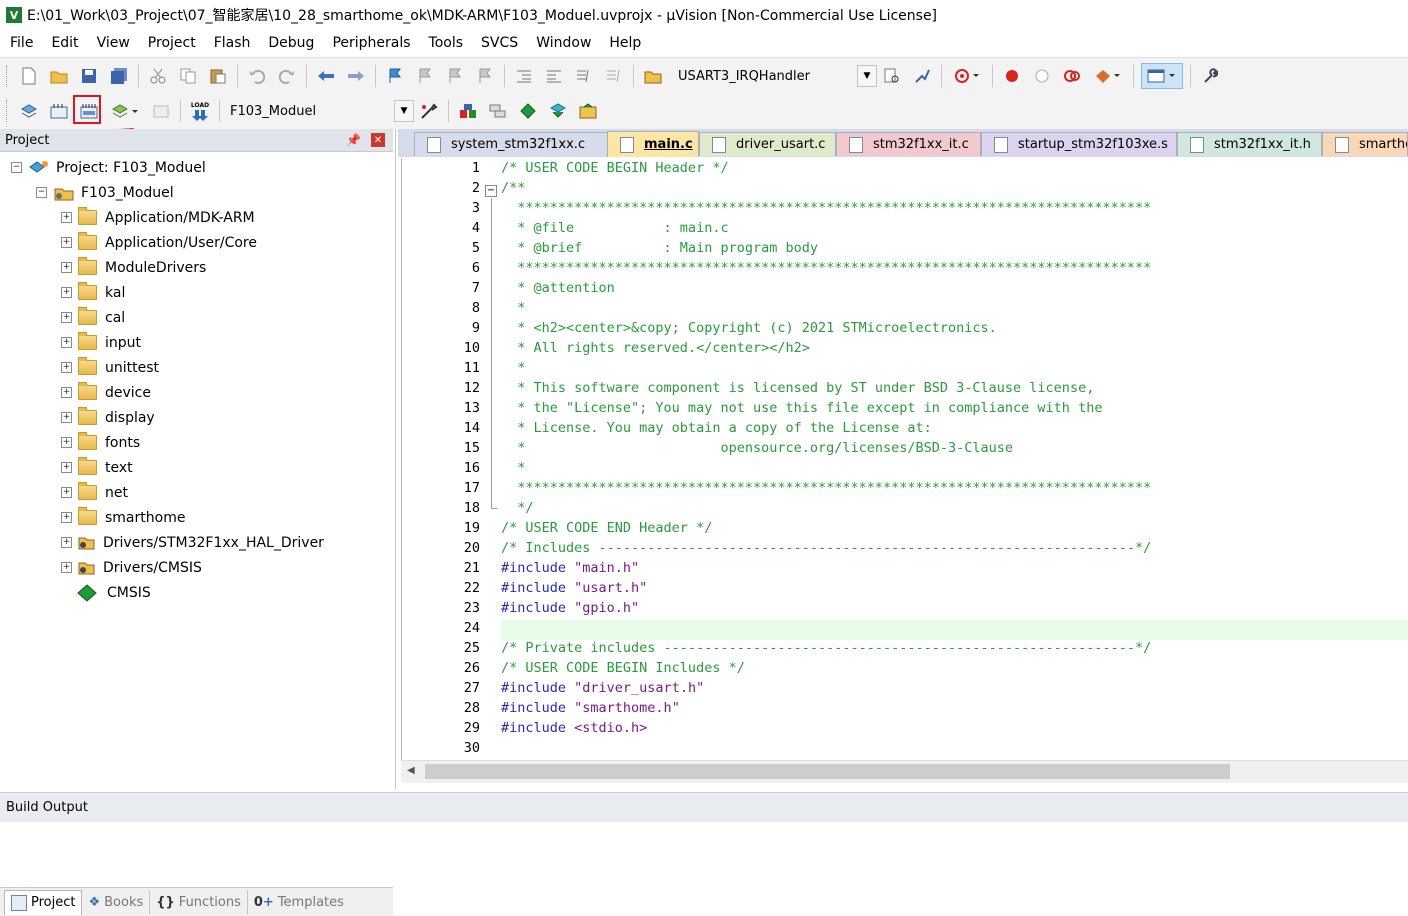  What do you see at coordinates (231, 43) in the screenshot?
I see `menu-flash: Flash` at bounding box center [231, 43].